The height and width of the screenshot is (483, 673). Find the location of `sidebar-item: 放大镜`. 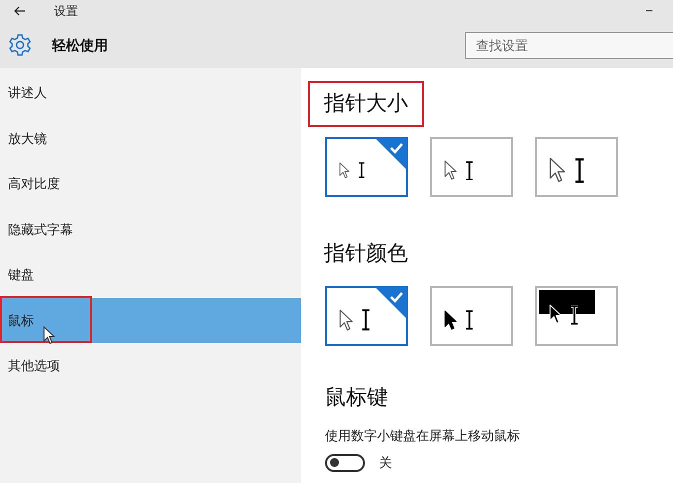

sidebar-item: 放大镜 is located at coordinates (150, 138).